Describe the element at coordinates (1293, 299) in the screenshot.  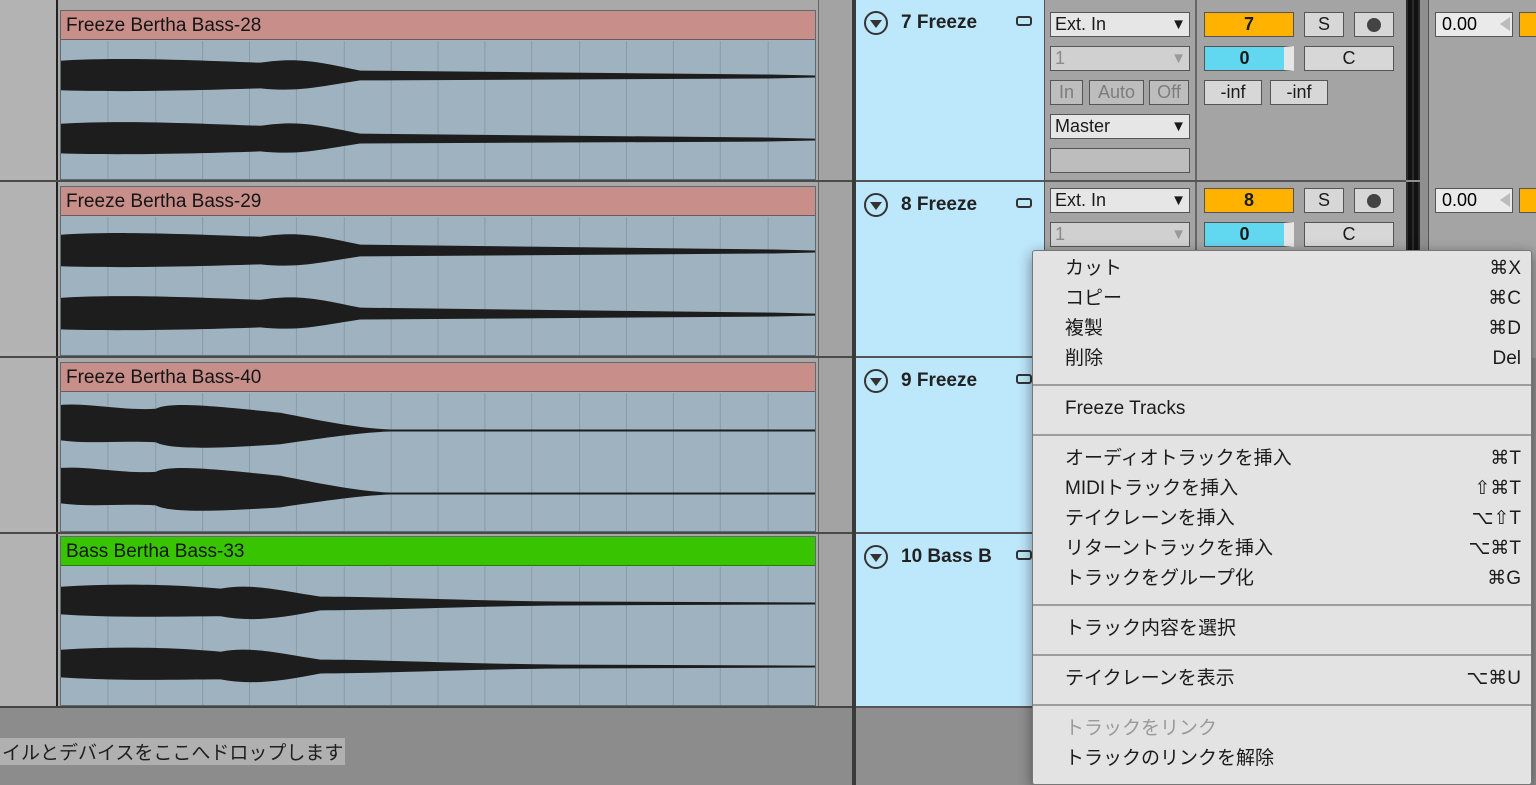
I see `menu-item-copy: コピー ⌘C` at that location.